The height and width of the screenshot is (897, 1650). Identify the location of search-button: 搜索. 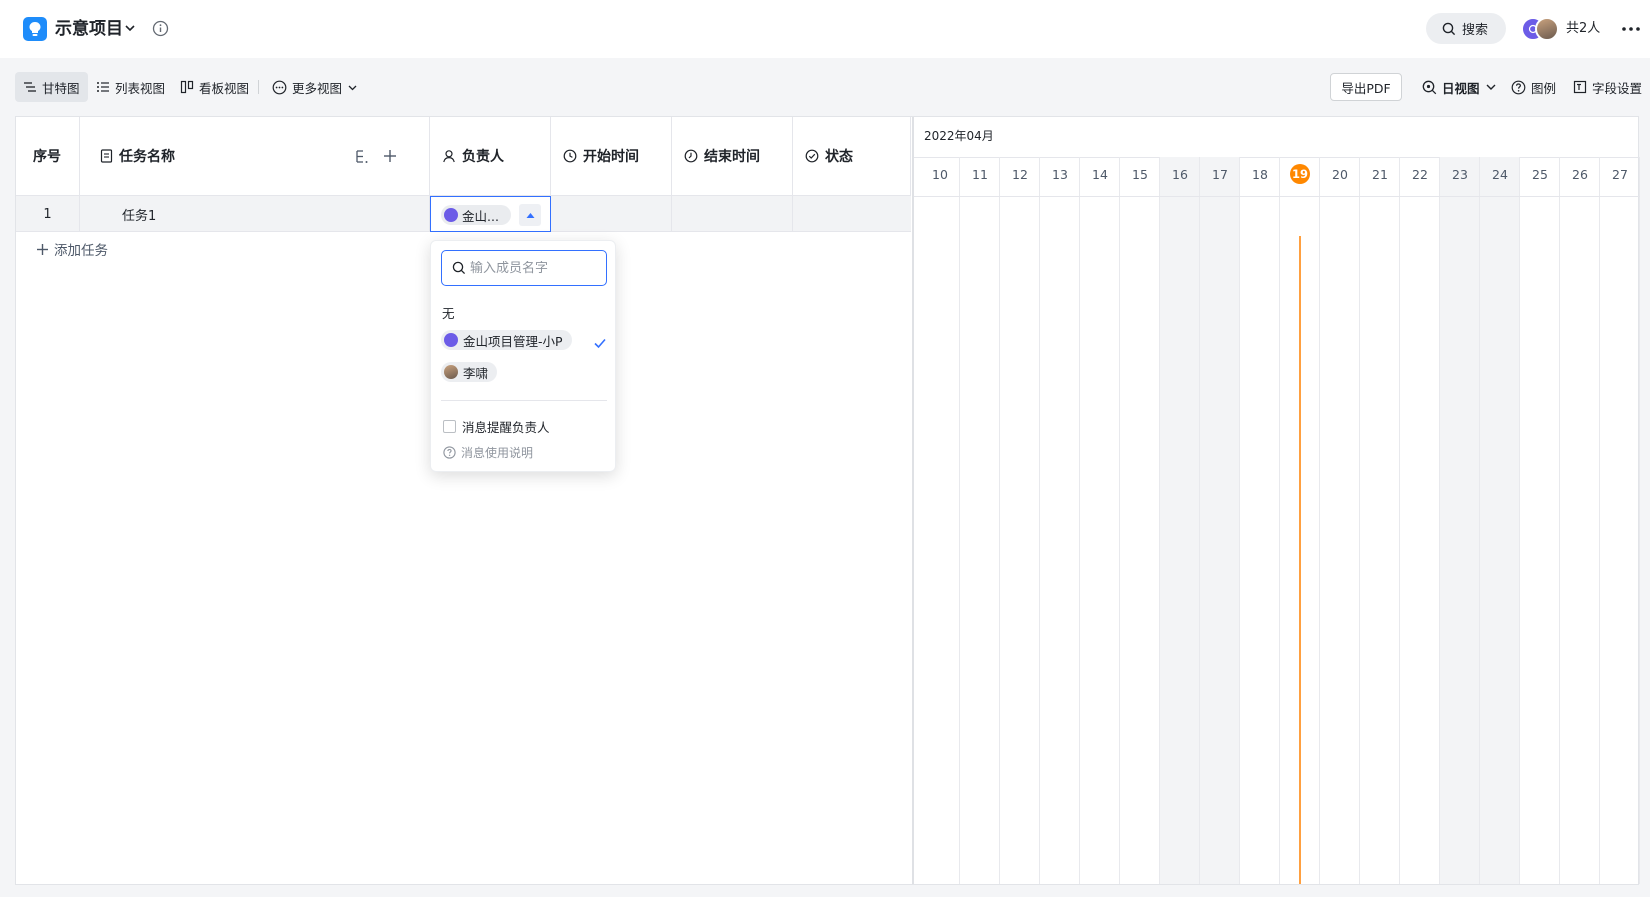
(1466, 28).